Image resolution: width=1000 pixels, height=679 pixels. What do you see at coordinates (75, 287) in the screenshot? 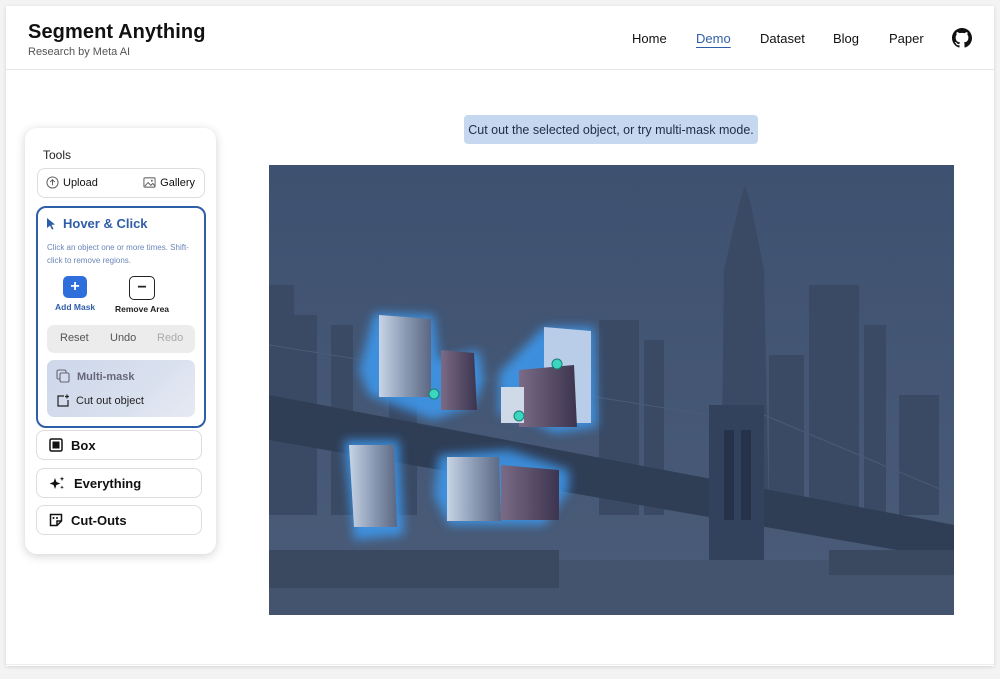
I see `plus-icon: +` at bounding box center [75, 287].